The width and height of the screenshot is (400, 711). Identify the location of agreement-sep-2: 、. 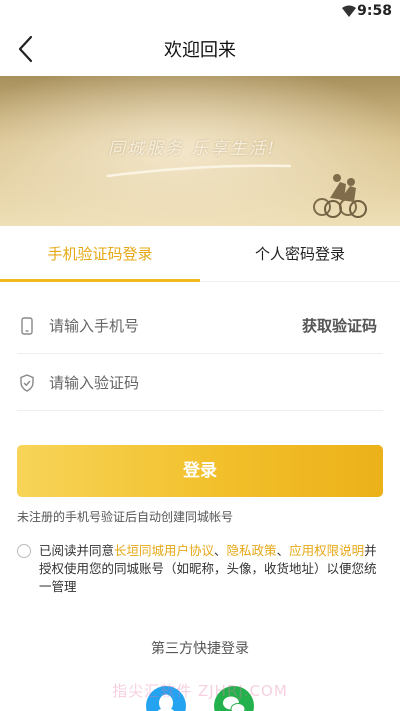
(283, 550).